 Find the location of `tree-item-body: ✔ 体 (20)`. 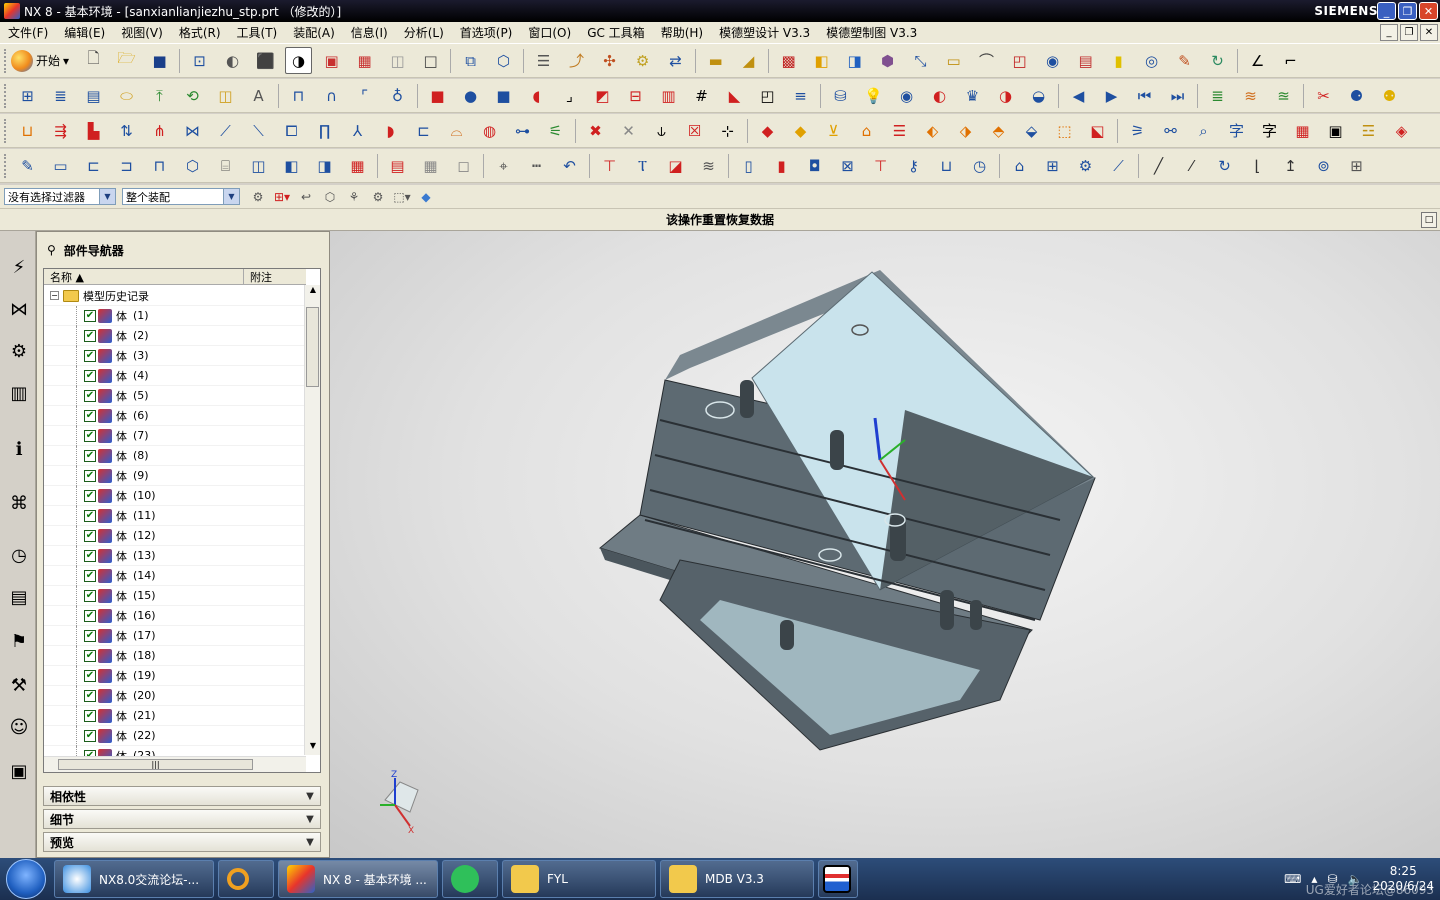

tree-item-body: ✔ 体 (20) is located at coordinates (174, 696).